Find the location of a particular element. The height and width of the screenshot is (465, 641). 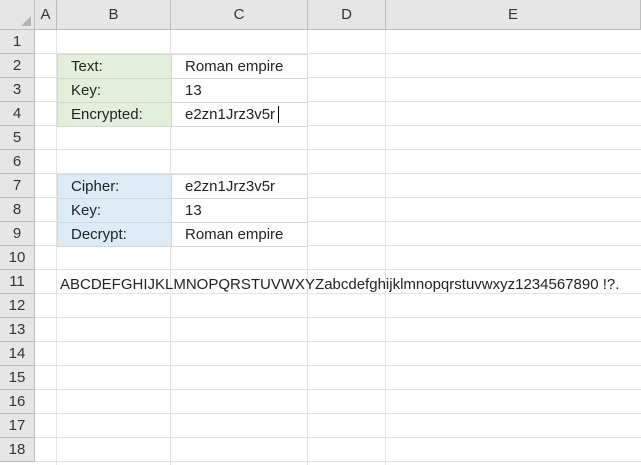

text-cursor is located at coordinates (279, 114).